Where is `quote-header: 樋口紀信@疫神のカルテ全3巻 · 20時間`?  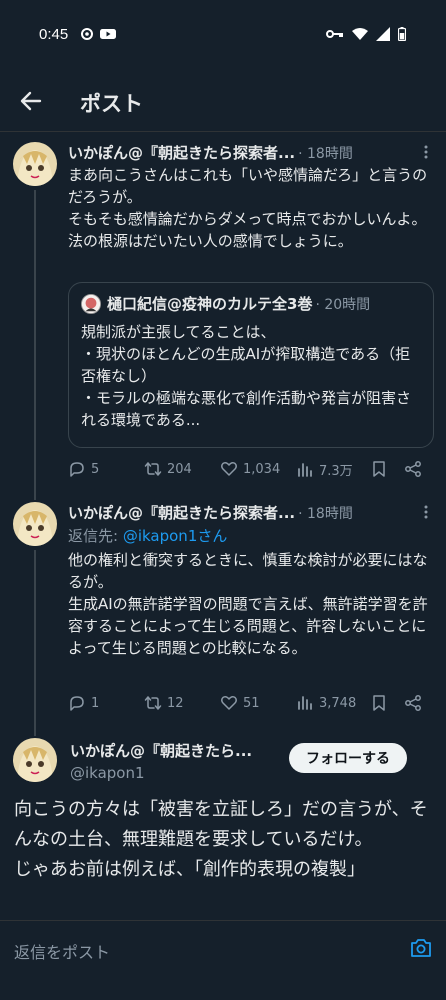 quote-header: 樋口紀信@疫神のカルテ全3巻 · 20時間 is located at coordinates (225, 303).